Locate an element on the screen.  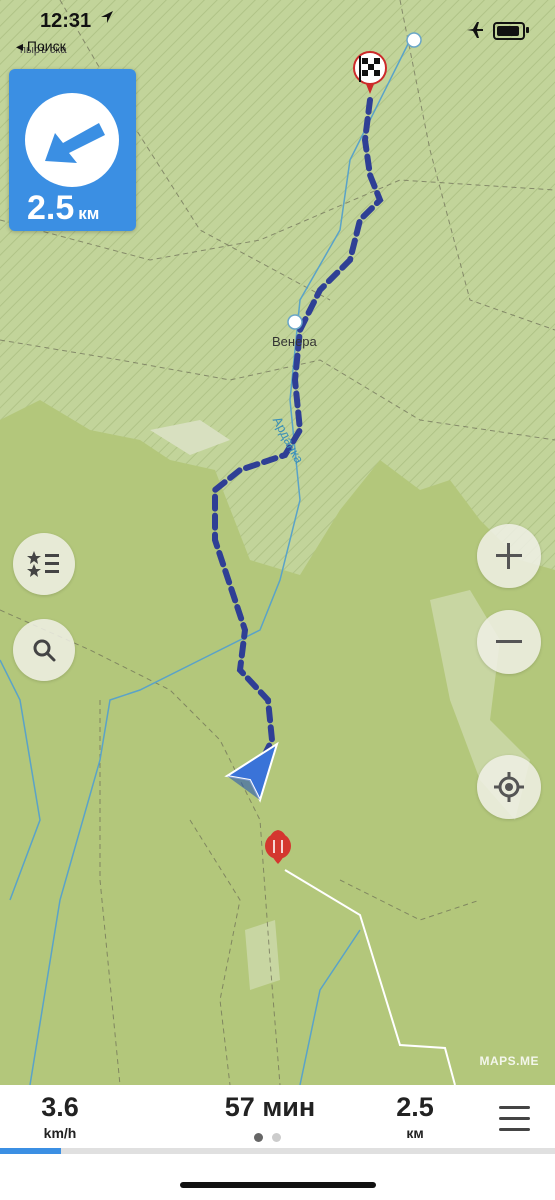
back-to-search-button: ◂ Поиск is located at coordinates (41, 46).